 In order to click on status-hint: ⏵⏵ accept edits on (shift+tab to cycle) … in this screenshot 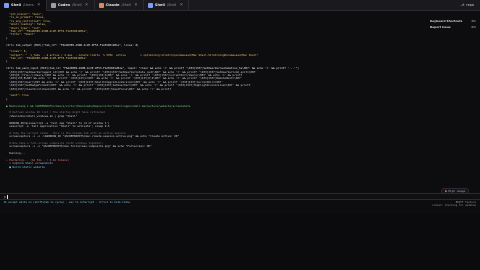, I will do `click(67, 202)`.